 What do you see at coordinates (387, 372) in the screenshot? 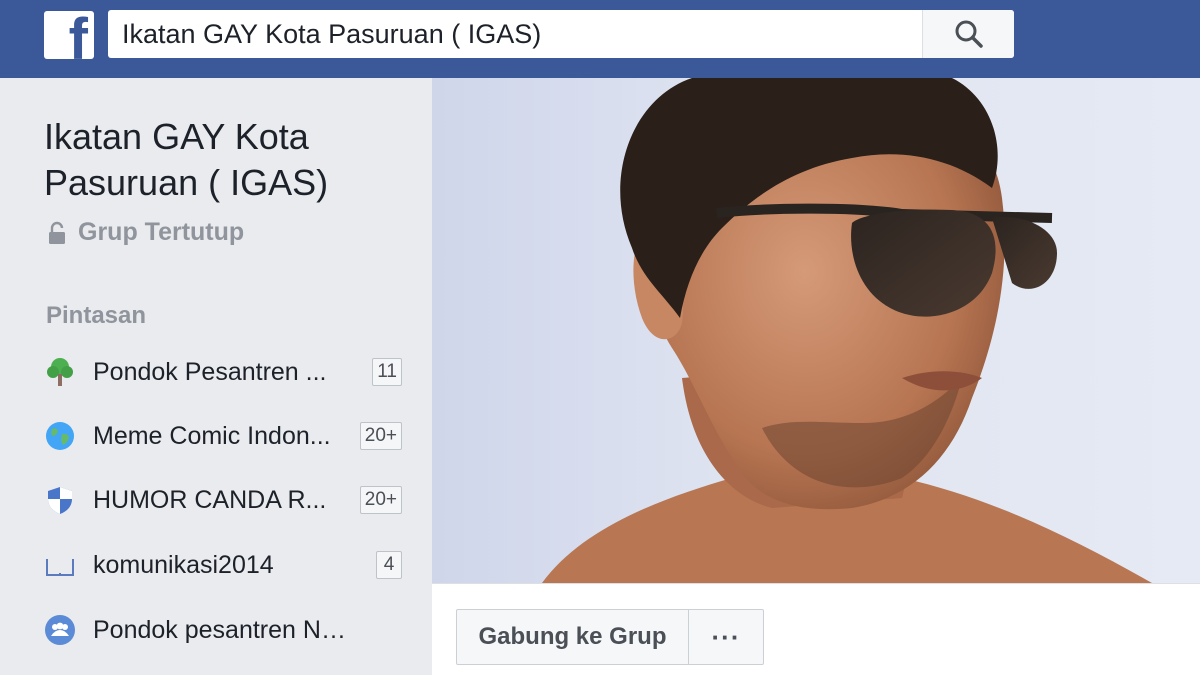
I see `notification-count-badge: 11` at bounding box center [387, 372].